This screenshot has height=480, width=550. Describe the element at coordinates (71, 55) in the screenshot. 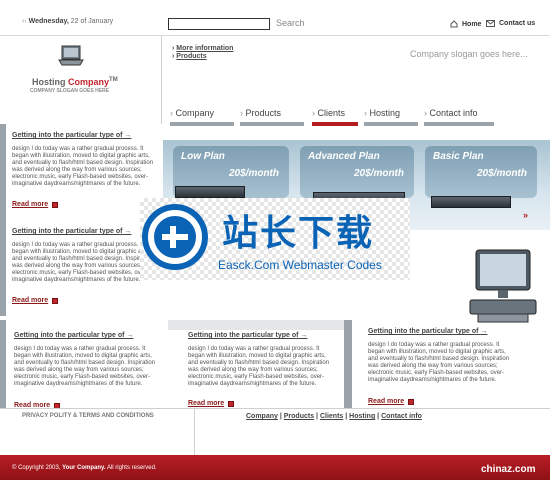

I see `laptop-icon` at that location.